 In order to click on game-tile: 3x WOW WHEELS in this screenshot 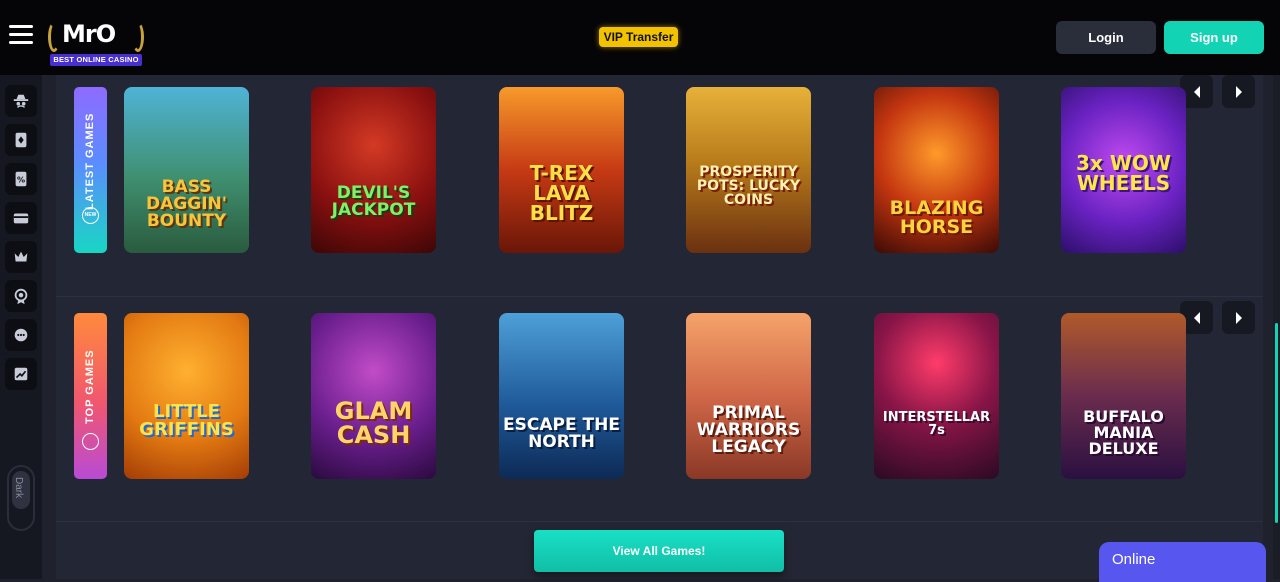, I will do `click(1123, 170)`.